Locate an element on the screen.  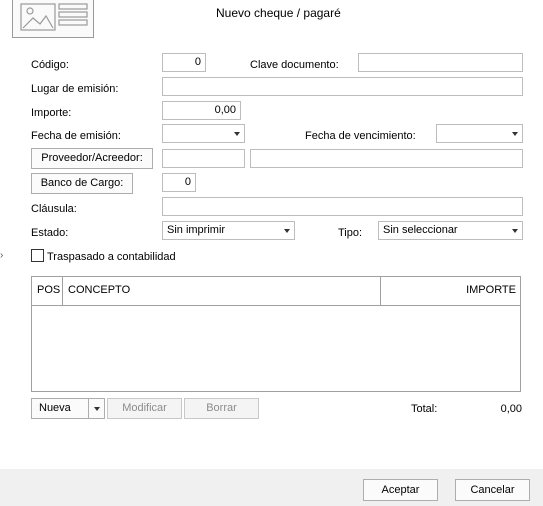
tipo-value: Sin seleccionar is located at coordinates (420, 230).